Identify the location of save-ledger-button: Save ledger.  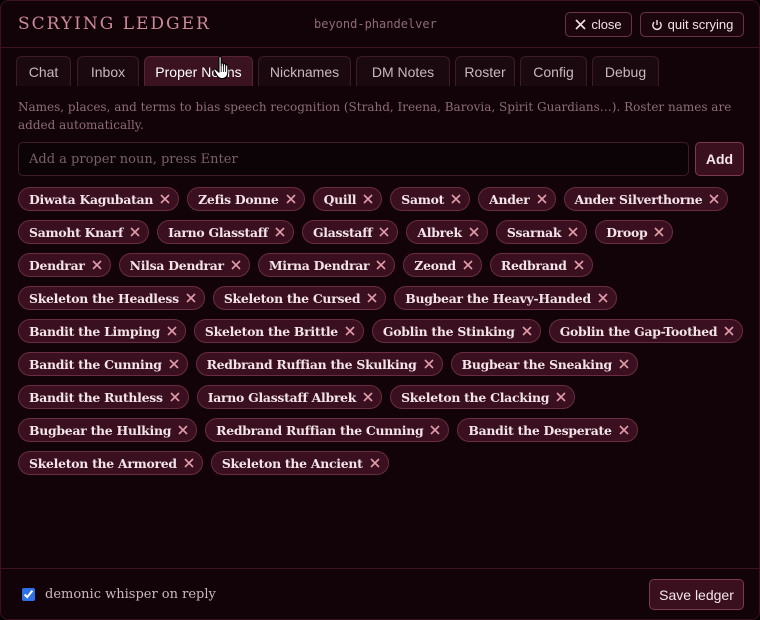
(696, 594).